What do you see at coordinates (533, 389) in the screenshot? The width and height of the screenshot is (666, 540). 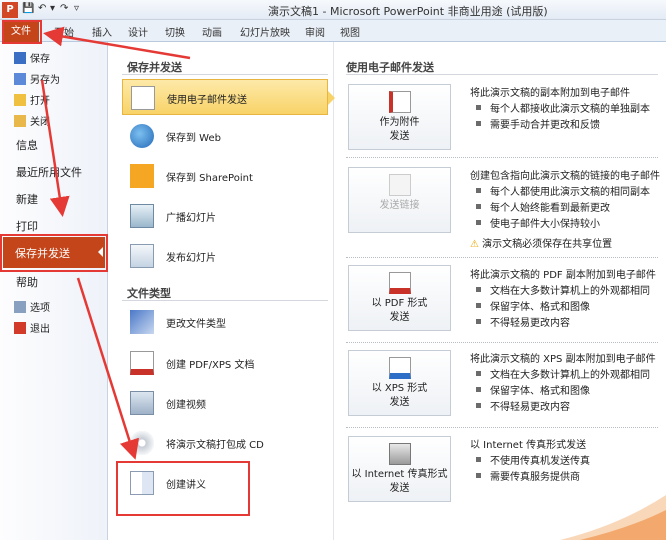 I see `xps-bullet: 保留字体、格式和图像` at bounding box center [533, 389].